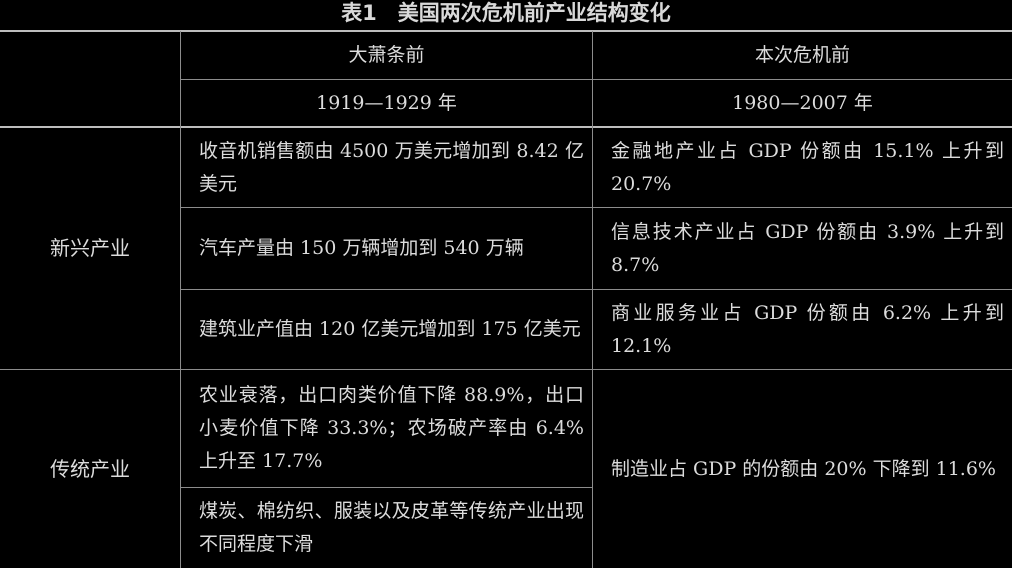 This screenshot has width=1012, height=568. What do you see at coordinates (807, 248) in the screenshot?
I see `cell-text: 信息技术产业占 GDP 份额由 3.9% 上升到 8.7%` at bounding box center [807, 248].